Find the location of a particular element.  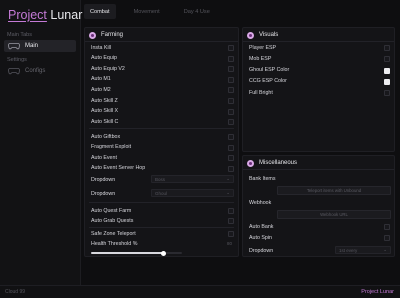

slider-fill is located at coordinates (127, 253).